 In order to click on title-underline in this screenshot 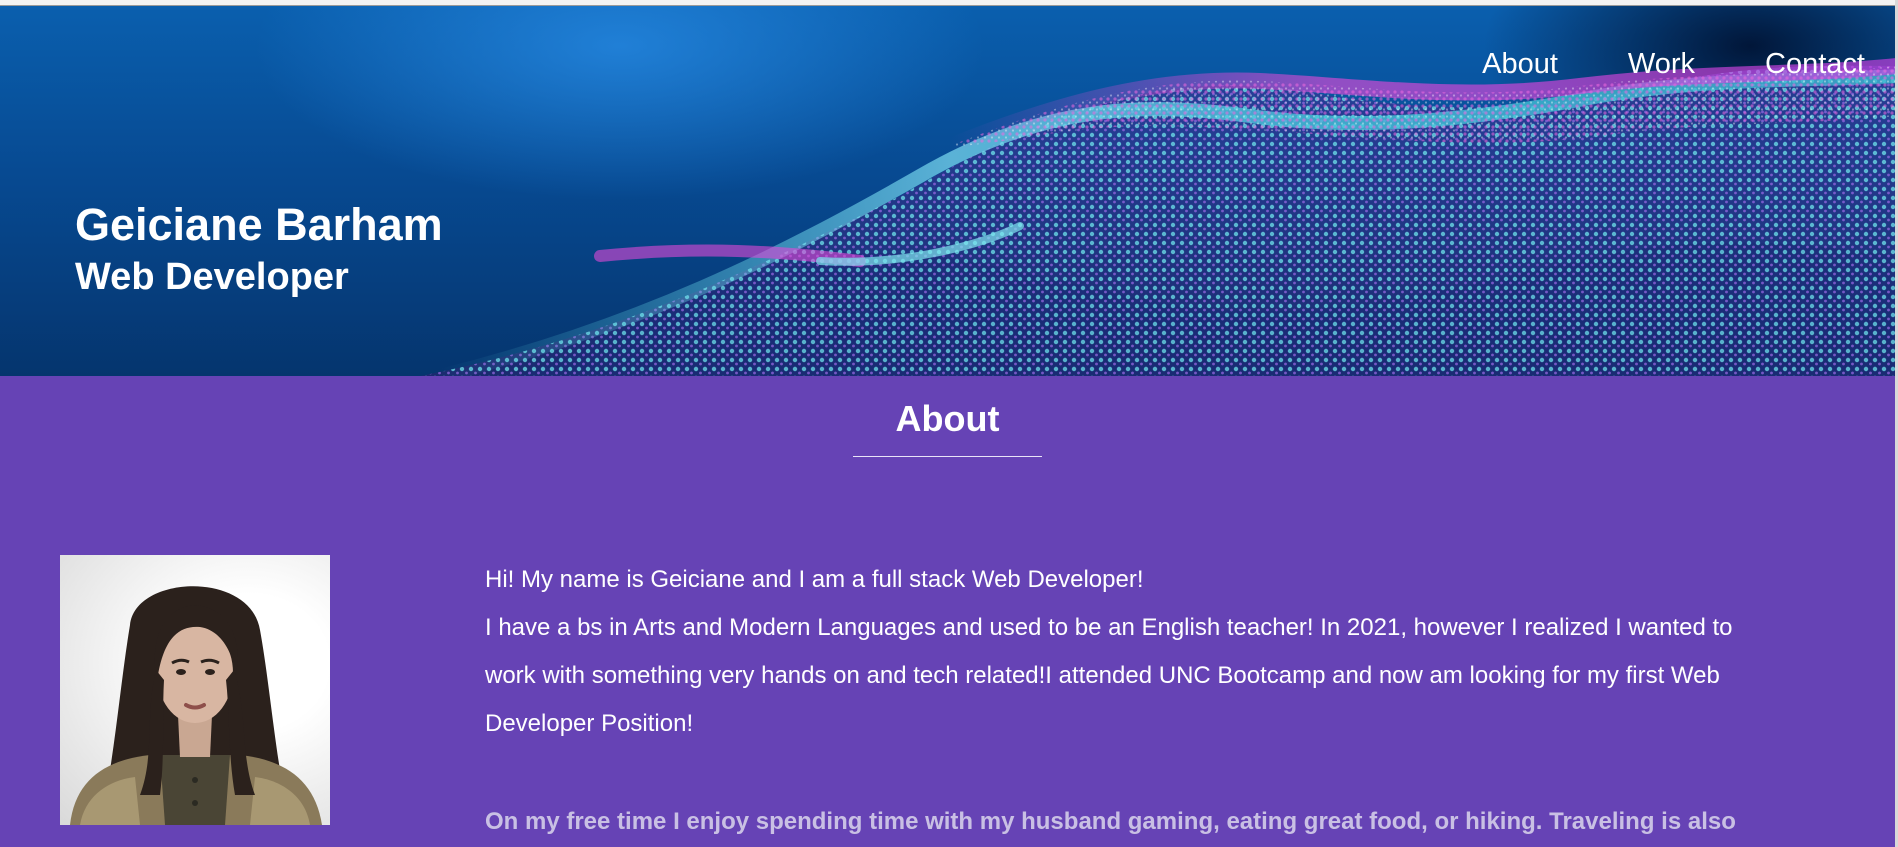, I will do `click(947, 456)`.